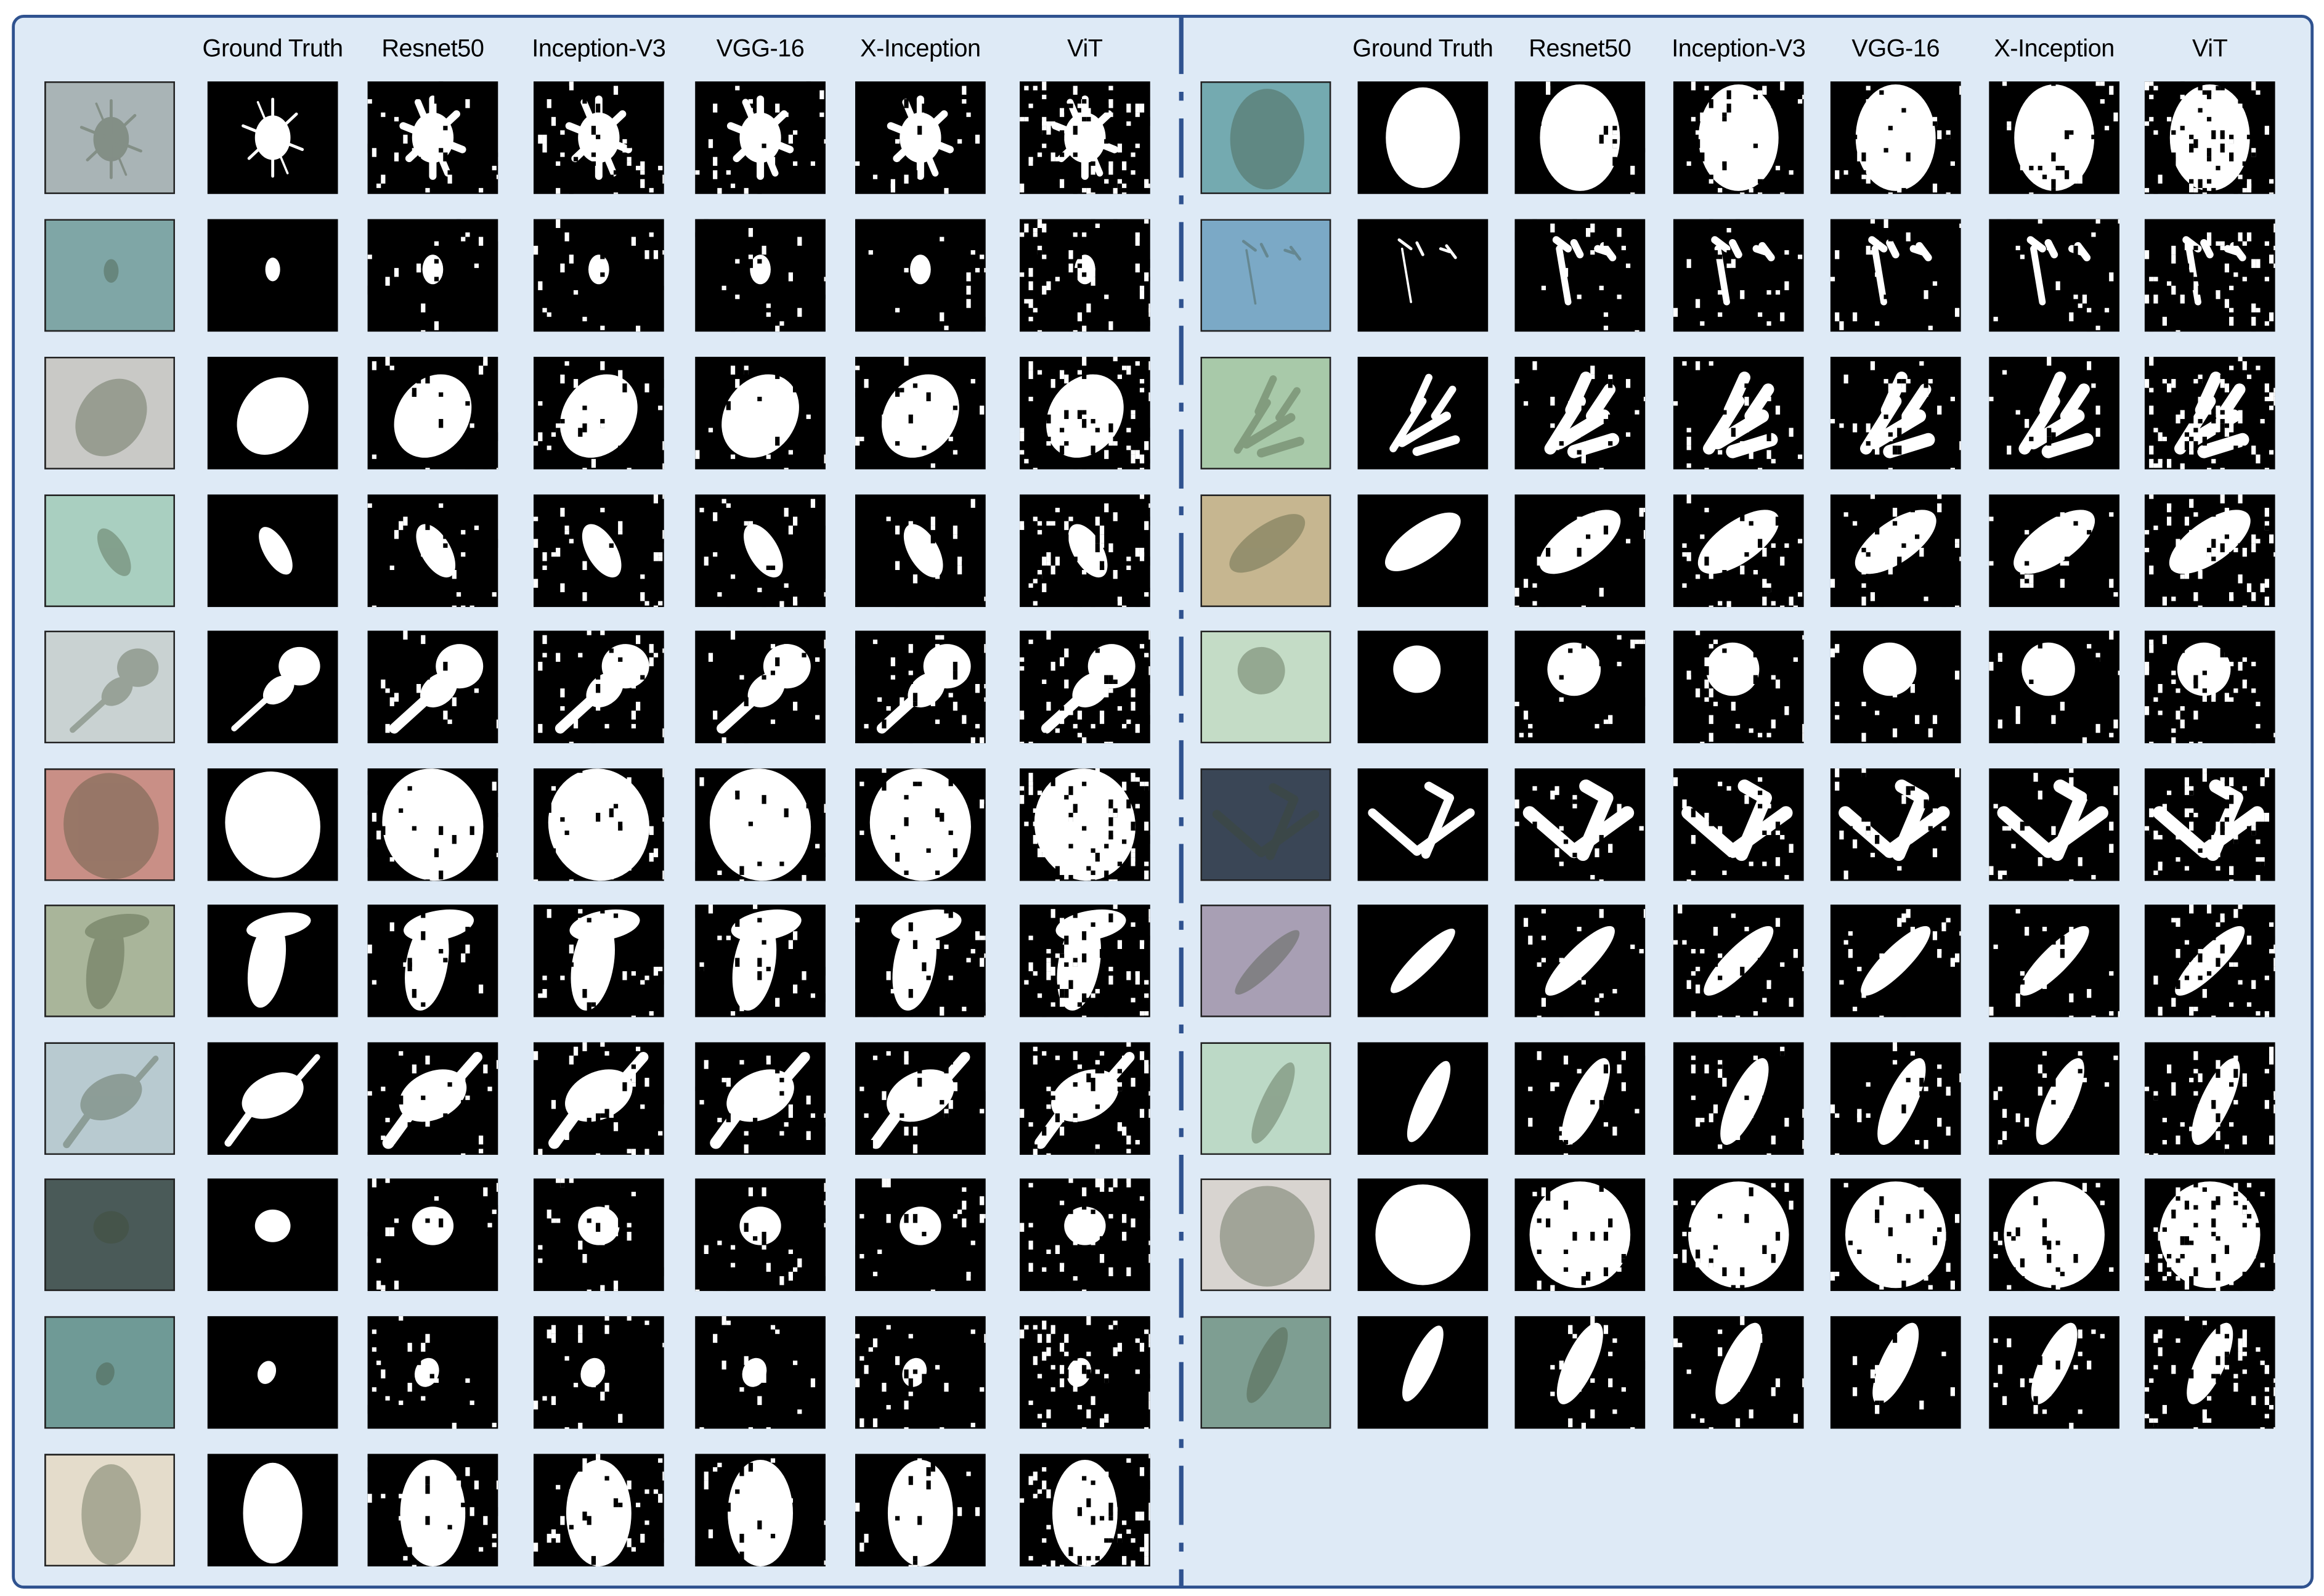 This screenshot has height=1596, width=2324. I want to click on column-header-vgg-16: VGG-16, so click(760, 48).